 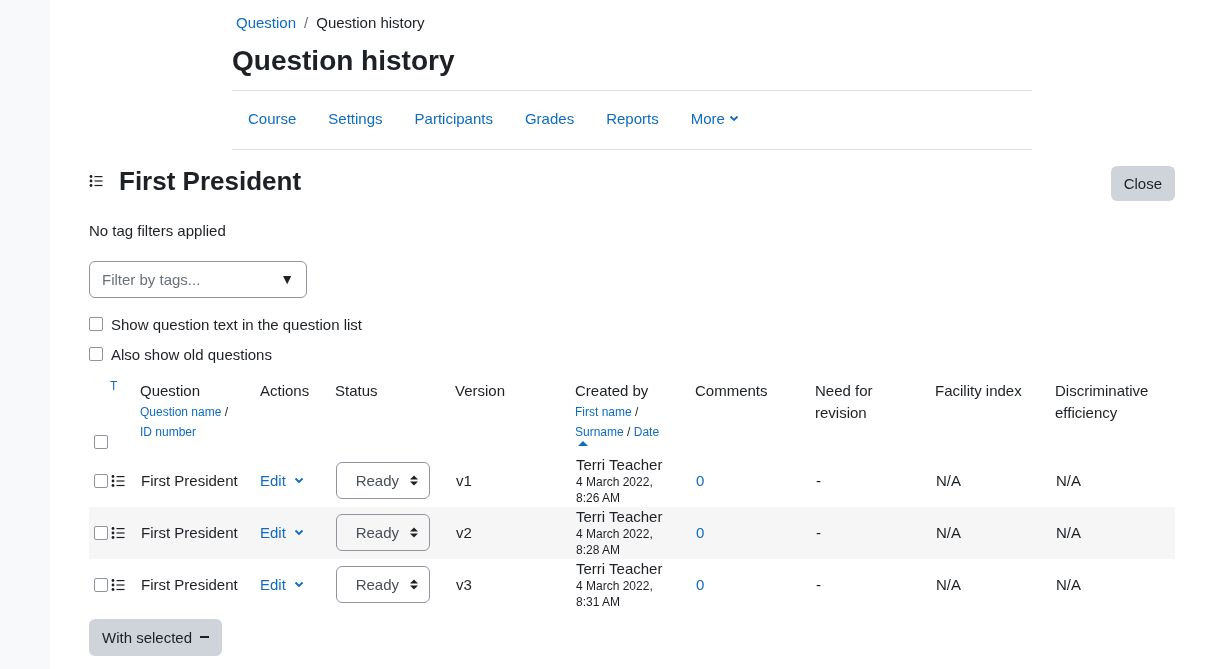 I want to click on version-number: v3, so click(x=463, y=585).